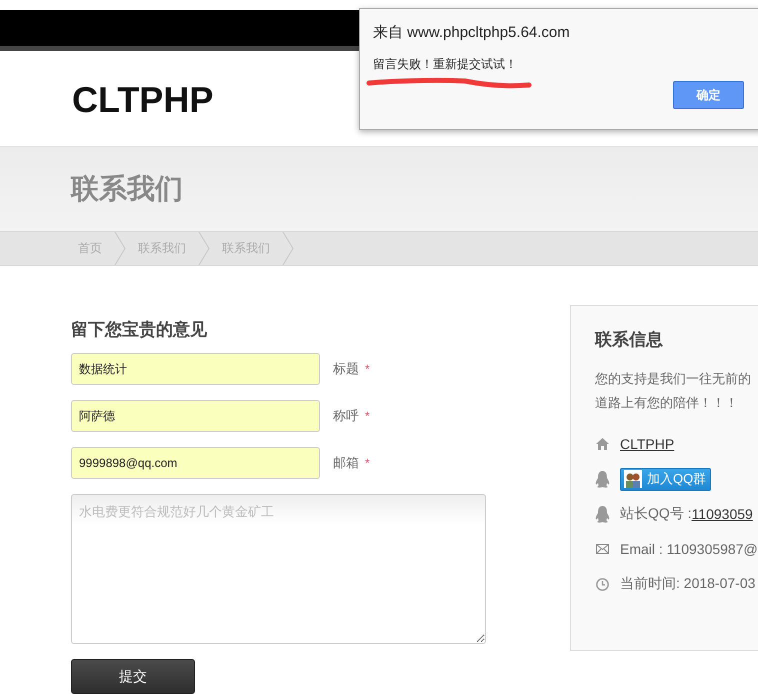 This screenshot has height=694, width=758. I want to click on form-heading: 留下您宝贵的意见, so click(139, 330).